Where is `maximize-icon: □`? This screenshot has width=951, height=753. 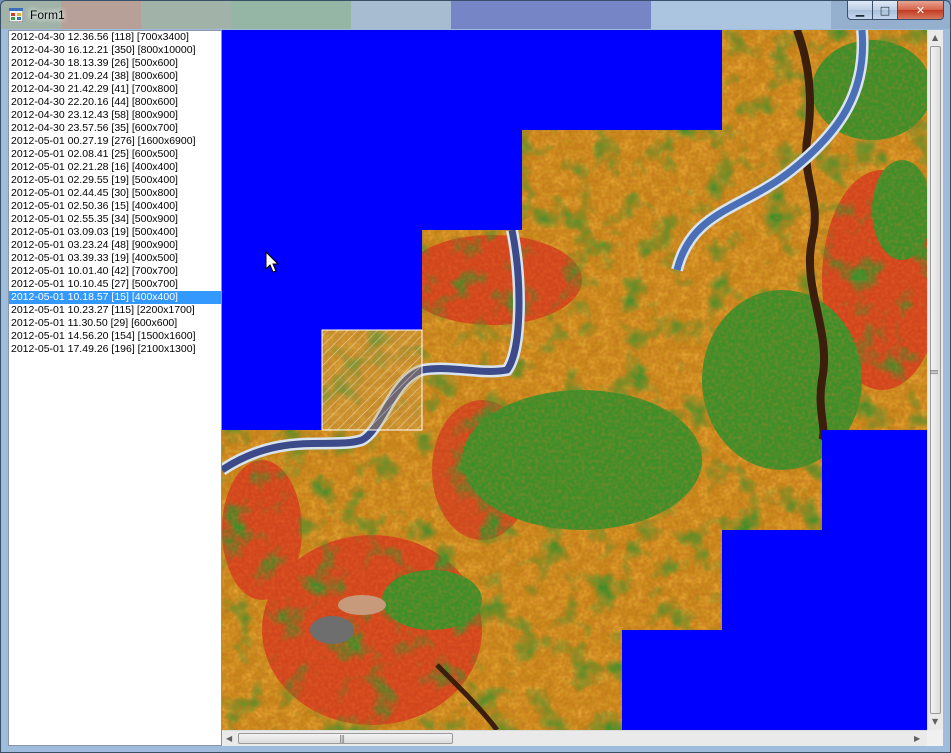 maximize-icon: □ is located at coordinates (885, 10).